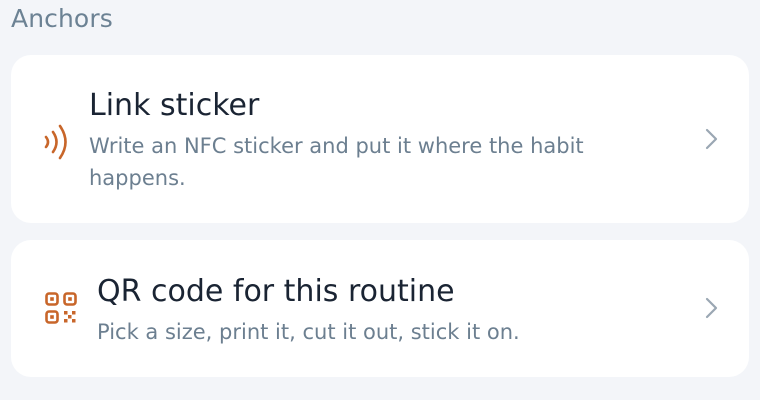 Image resolution: width=760 pixels, height=400 pixels. Describe the element at coordinates (174, 105) in the screenshot. I see `link-sticker-title: Link sticker` at that location.